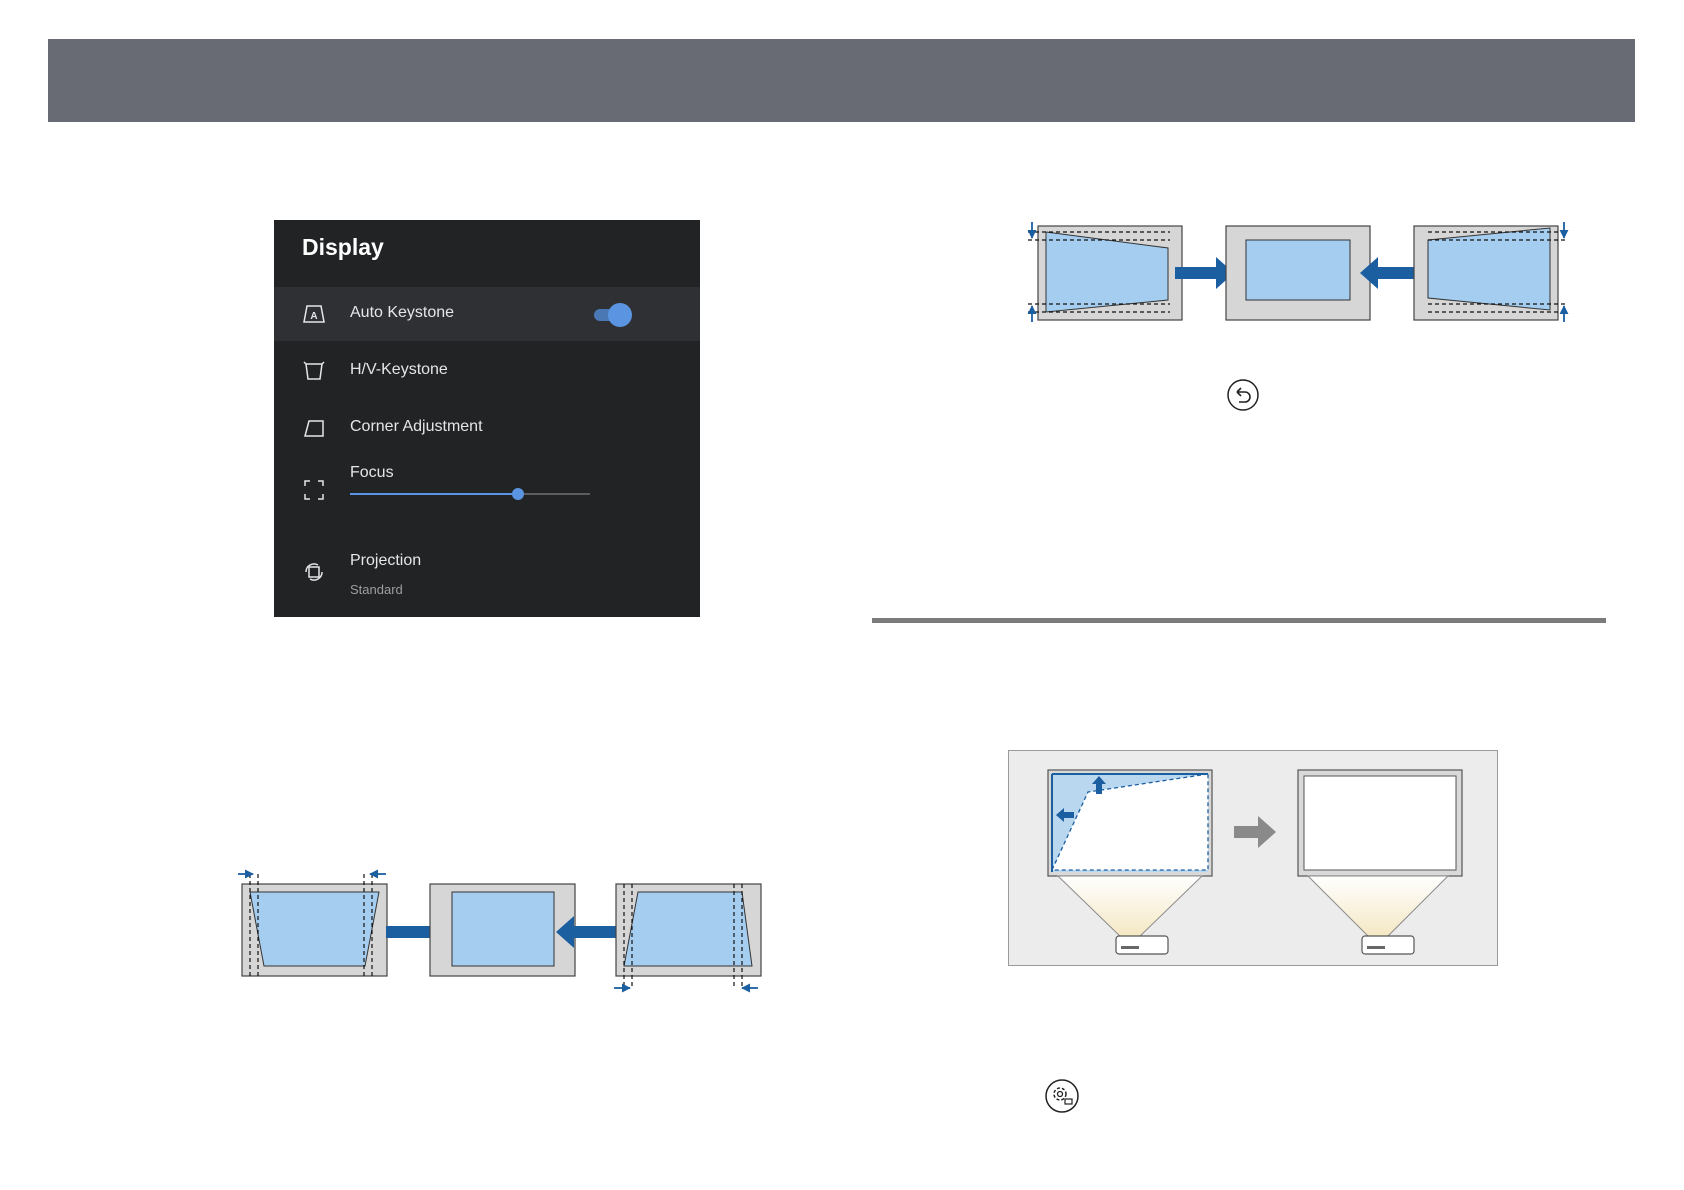  What do you see at coordinates (1243, 395) in the screenshot?
I see `return-button-icon` at bounding box center [1243, 395].